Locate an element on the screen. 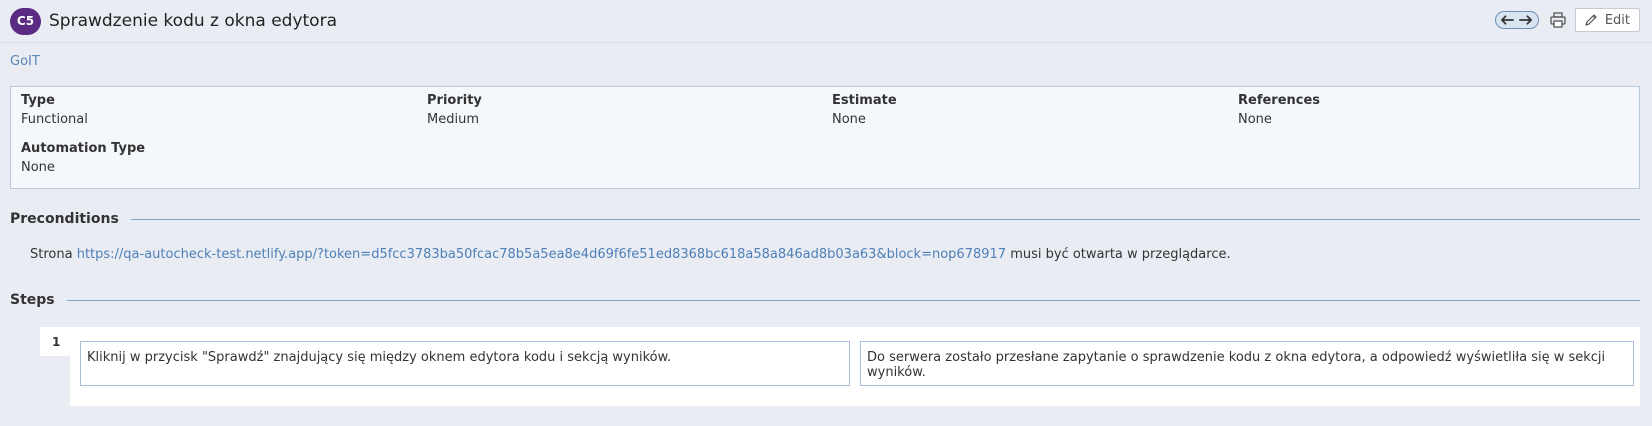 The width and height of the screenshot is (1652, 426). edit-button-label: Edit is located at coordinates (1617, 20).